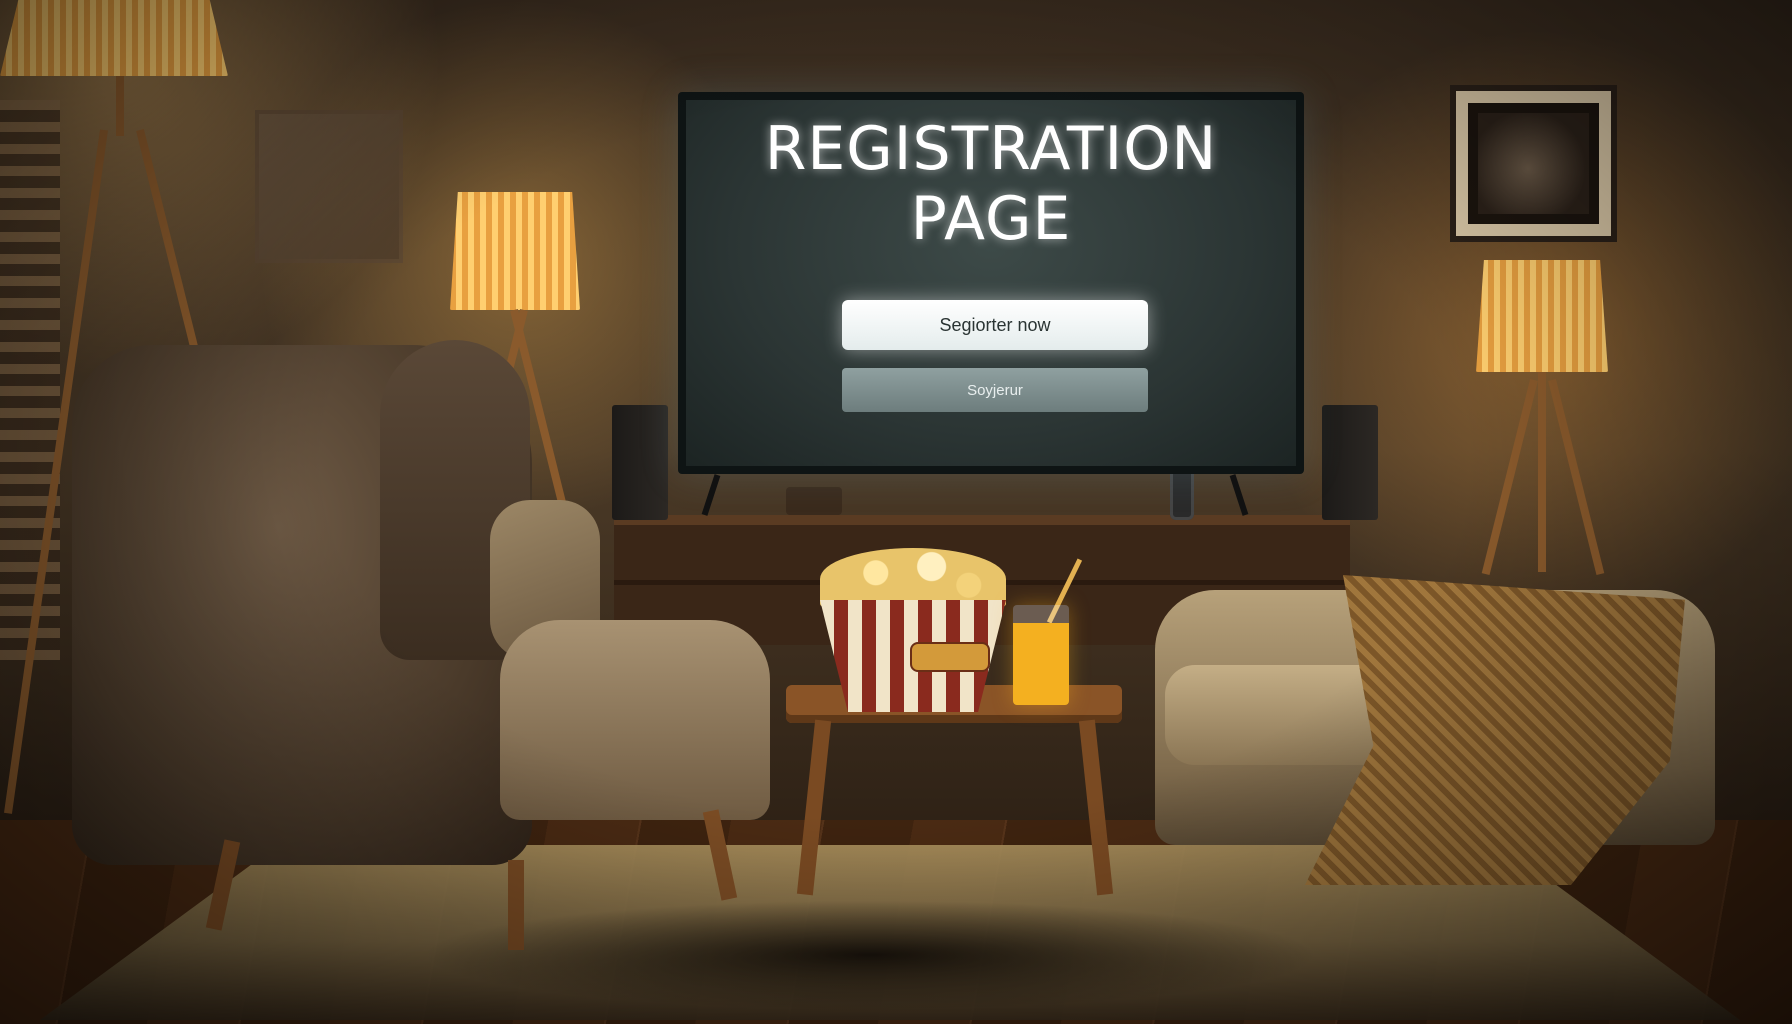 Image resolution: width=1792 pixels, height=1024 pixels. I want to click on floor-lamp-right-icon, so click(1542, 316).